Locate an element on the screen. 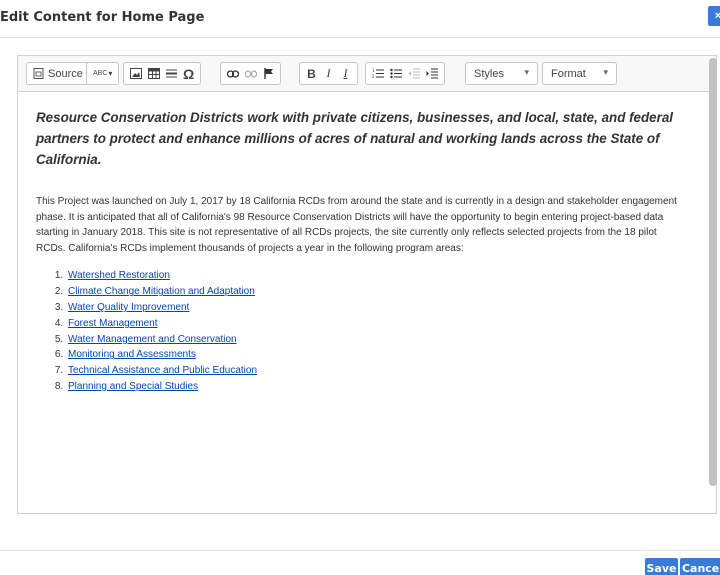  list-item: Monitoring and Assessments is located at coordinates (377, 355).